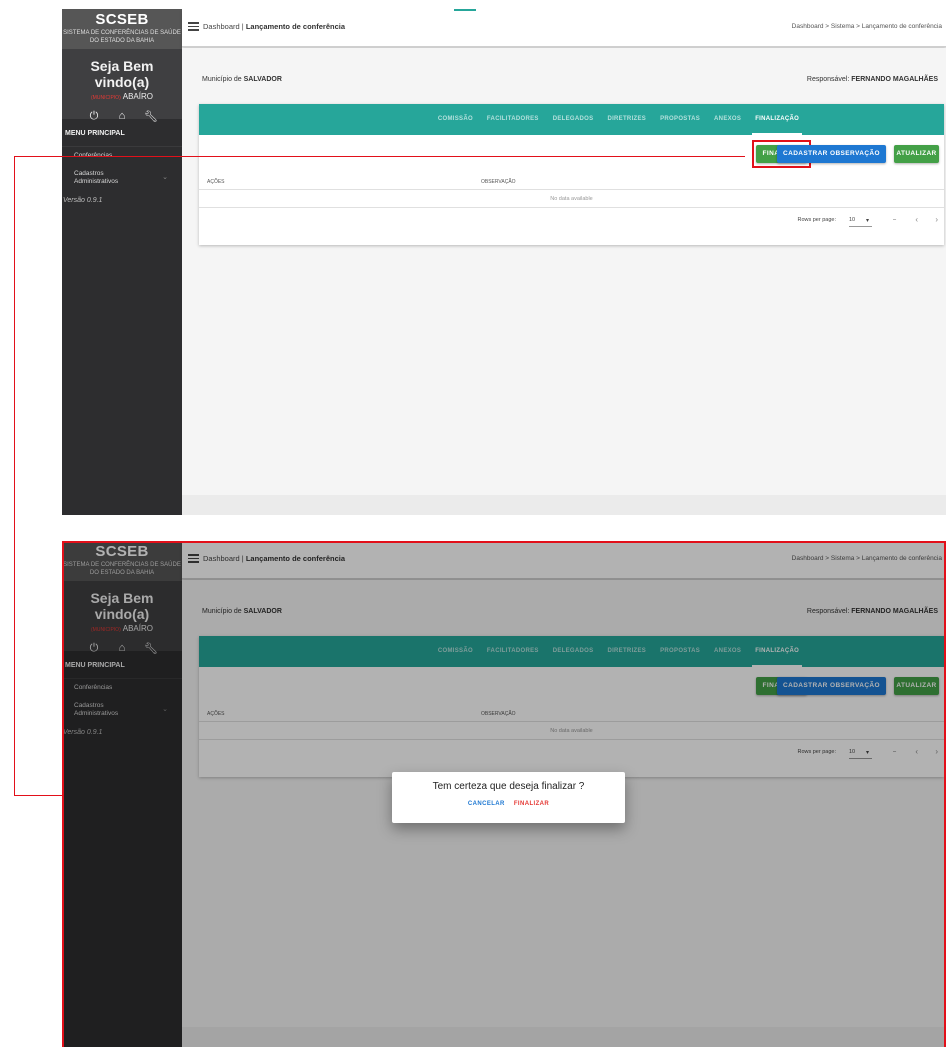 The width and height of the screenshot is (946, 1047). I want to click on cancel-button: CANCELAR, so click(486, 804).